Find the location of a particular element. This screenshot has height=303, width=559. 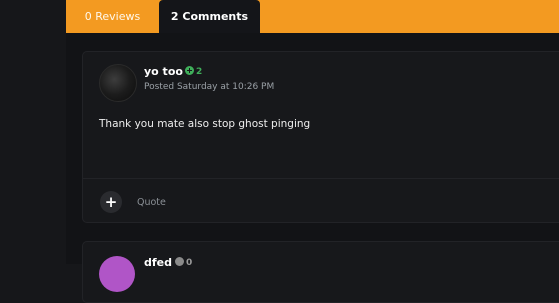

quote-button: Quote is located at coordinates (151, 202).